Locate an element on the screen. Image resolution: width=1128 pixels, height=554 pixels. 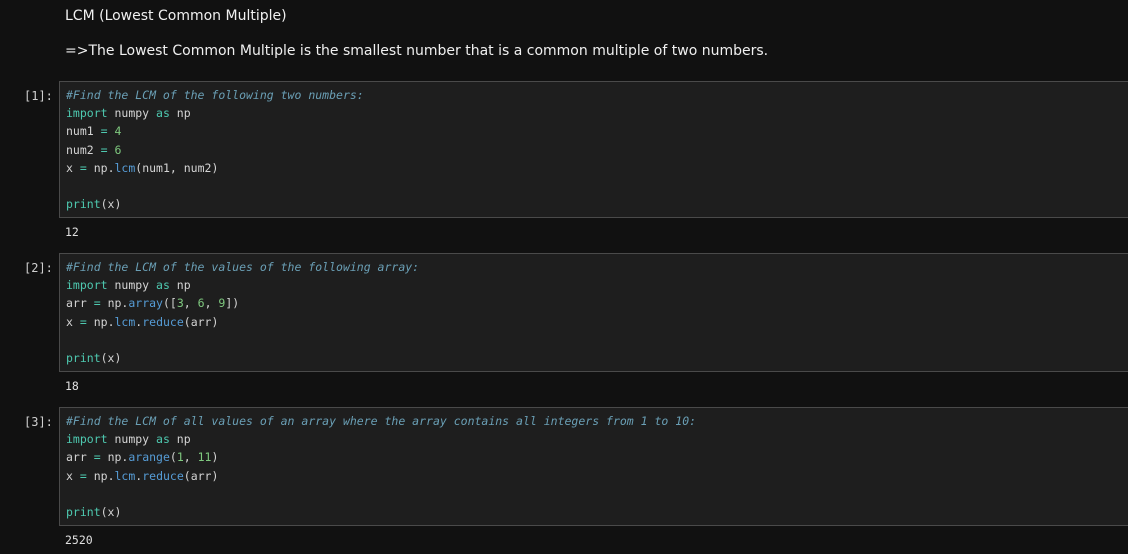
number-literal: 1 is located at coordinates (180, 457).